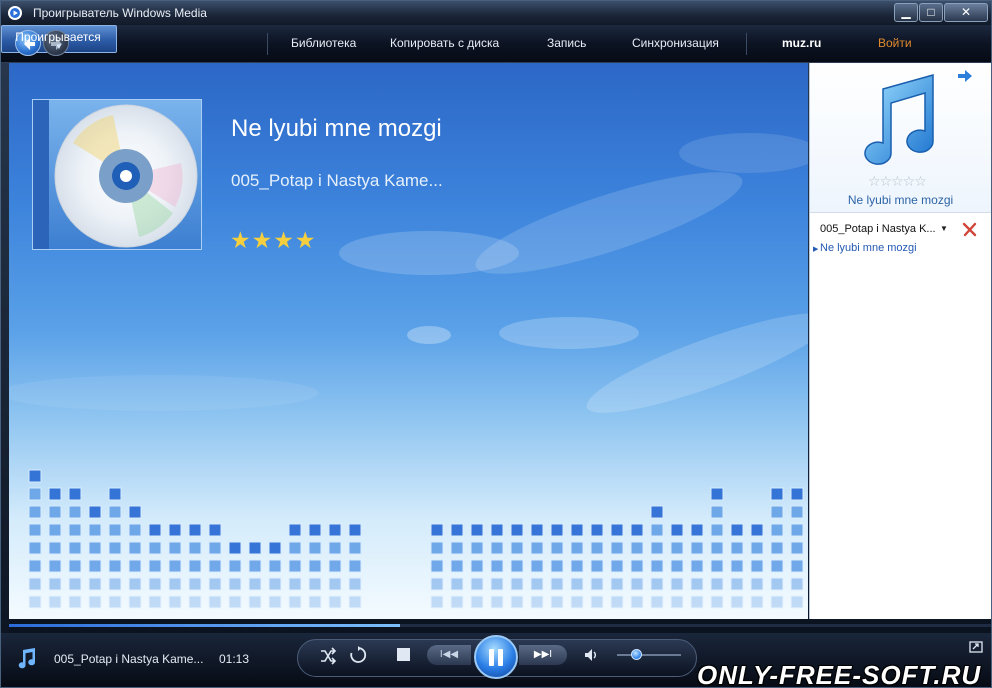 The image size is (992, 688). I want to click on next-button: ▶▶I, so click(543, 655).